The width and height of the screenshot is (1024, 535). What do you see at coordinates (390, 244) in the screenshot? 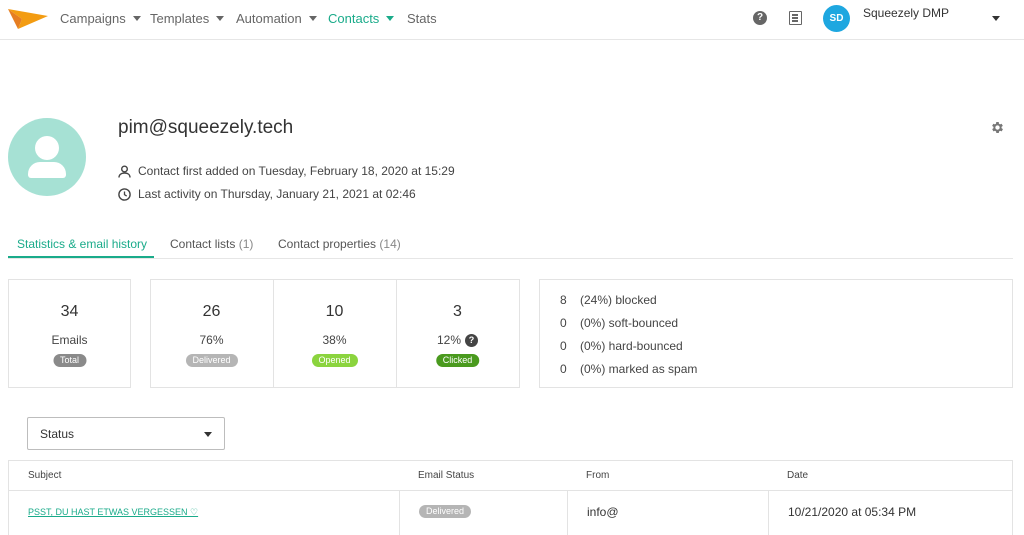
I see `tab-contact-properties-count: (14)` at bounding box center [390, 244].